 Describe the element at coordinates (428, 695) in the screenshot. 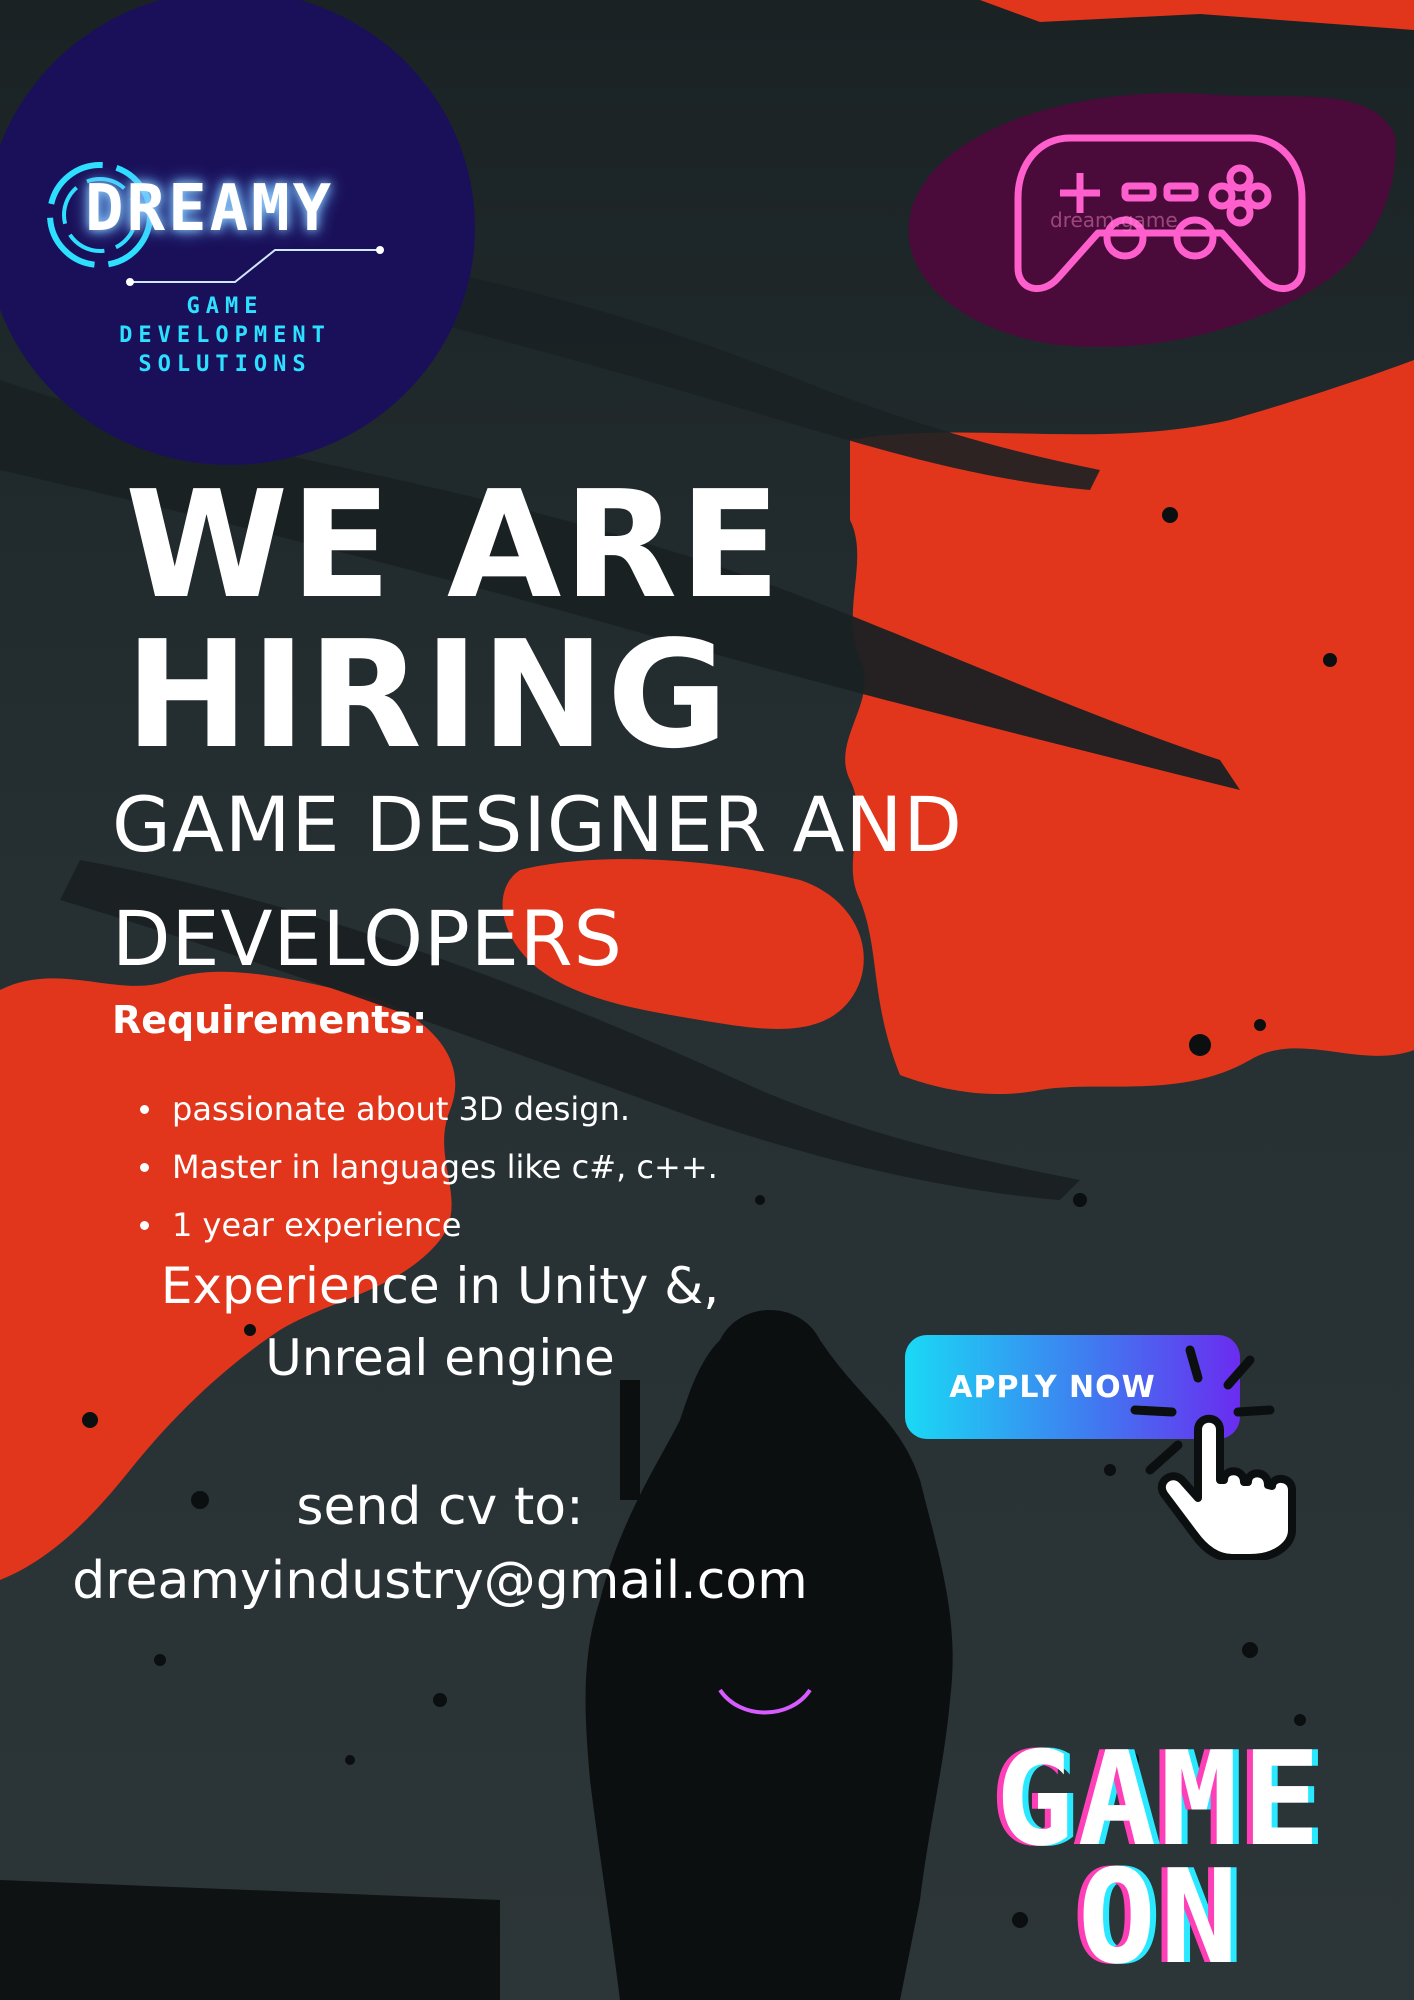

I see `headline-line-2: HIRING` at that location.